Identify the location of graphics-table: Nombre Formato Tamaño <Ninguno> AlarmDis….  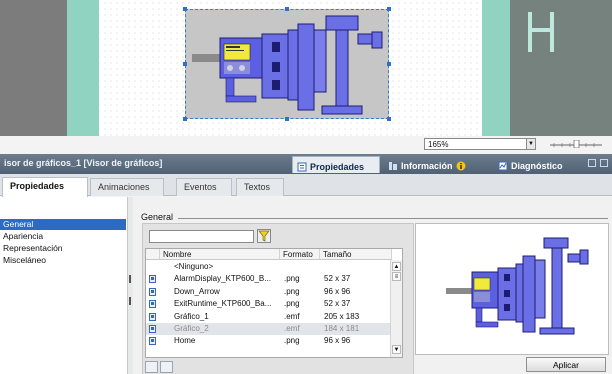
(274, 303).